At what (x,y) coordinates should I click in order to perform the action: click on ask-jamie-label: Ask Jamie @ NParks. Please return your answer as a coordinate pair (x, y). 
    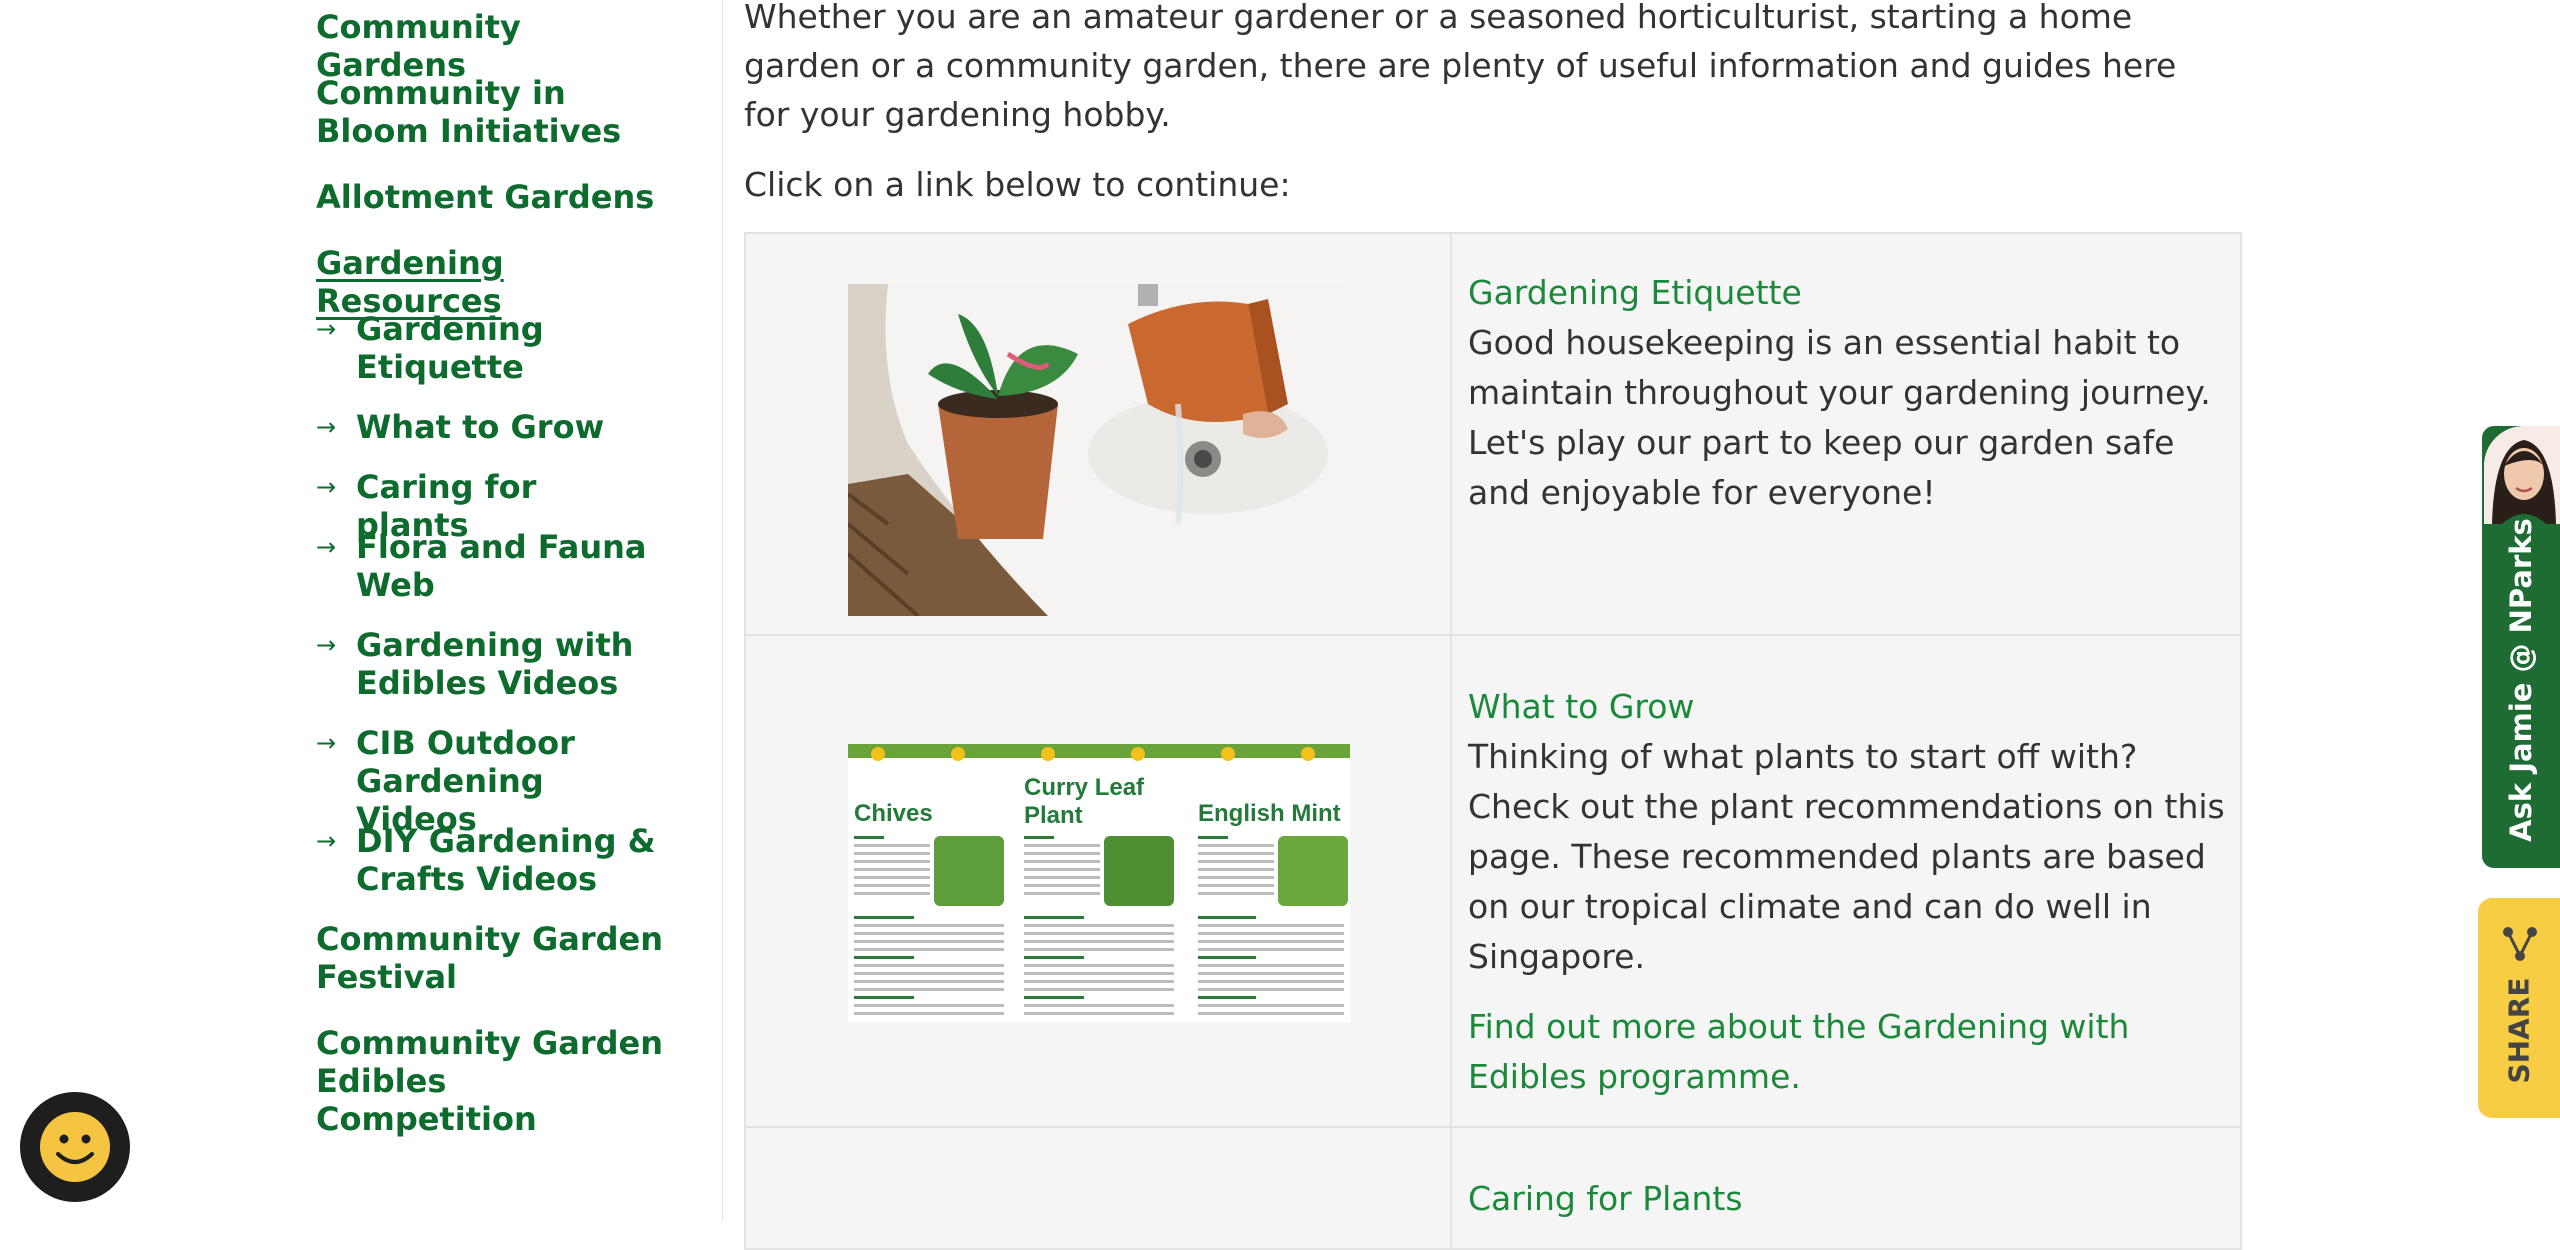
    Looking at the image, I should click on (2521, 680).